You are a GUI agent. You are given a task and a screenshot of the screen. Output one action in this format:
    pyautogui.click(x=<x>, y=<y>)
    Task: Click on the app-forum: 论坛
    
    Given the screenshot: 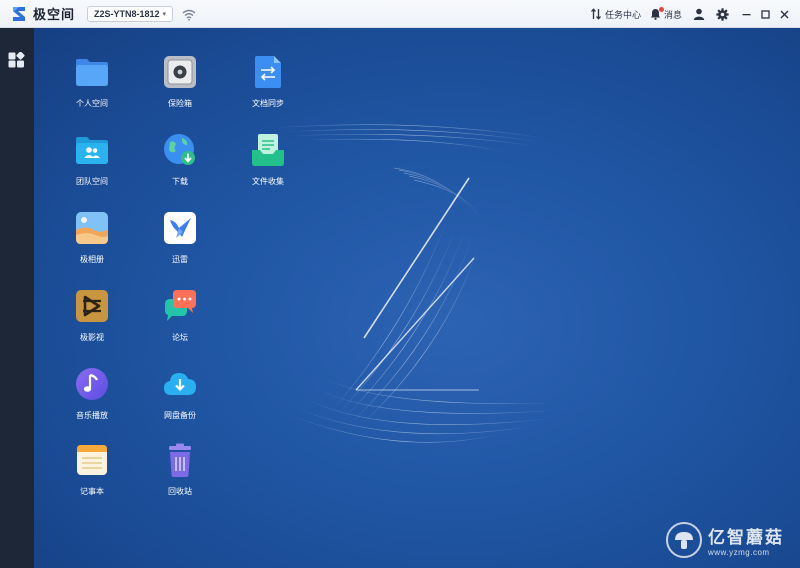 What is the action you would take?
    pyautogui.click(x=180, y=315)
    